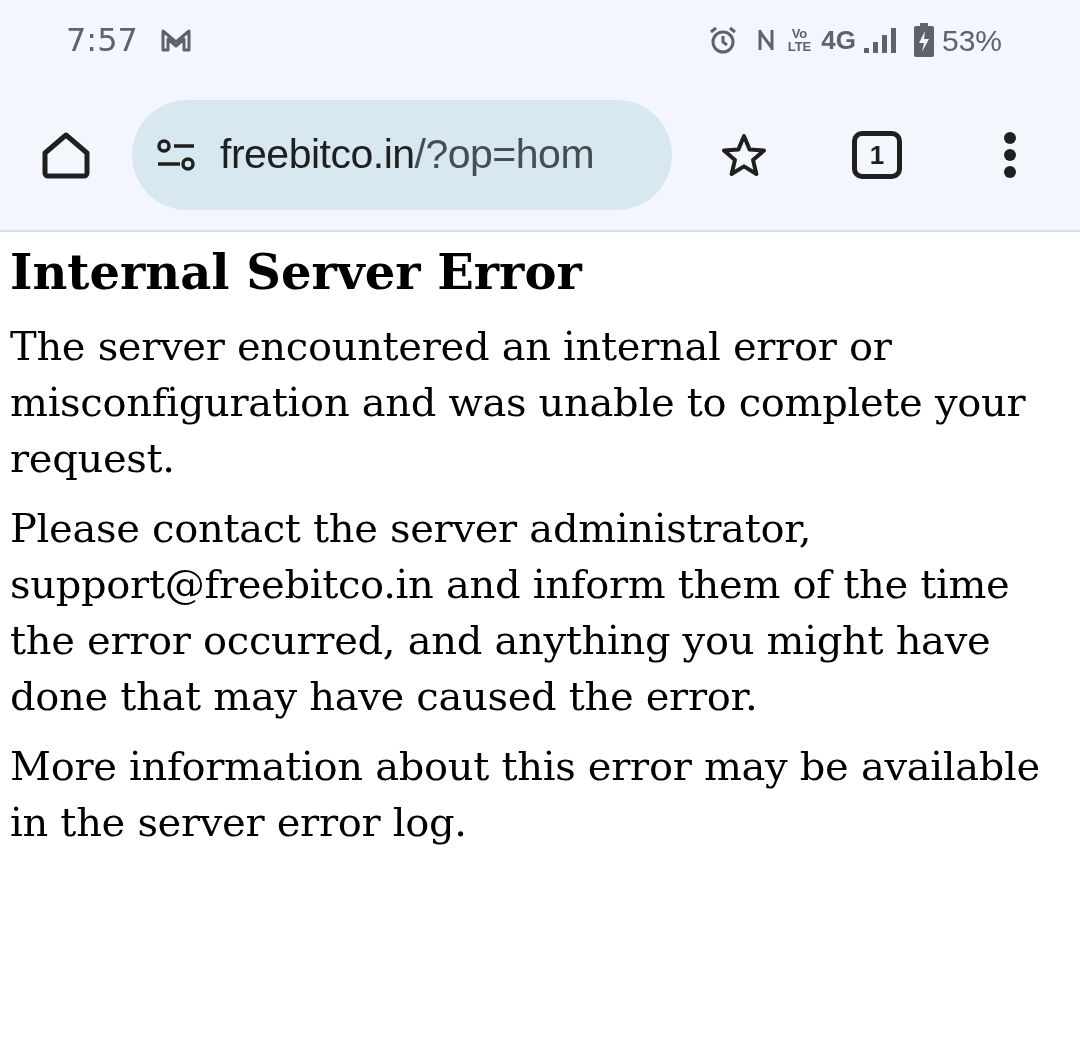 This screenshot has height=1062, width=1080. Describe the element at coordinates (1010, 155) in the screenshot. I see `more-icon` at that location.